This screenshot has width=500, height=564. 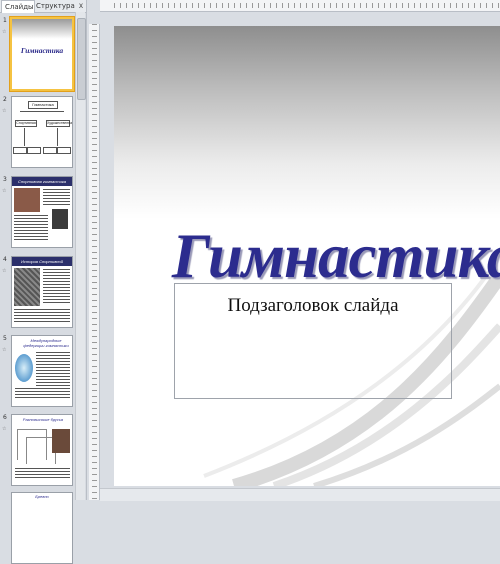 I want to click on slide-number: 1, so click(x=5, y=20).